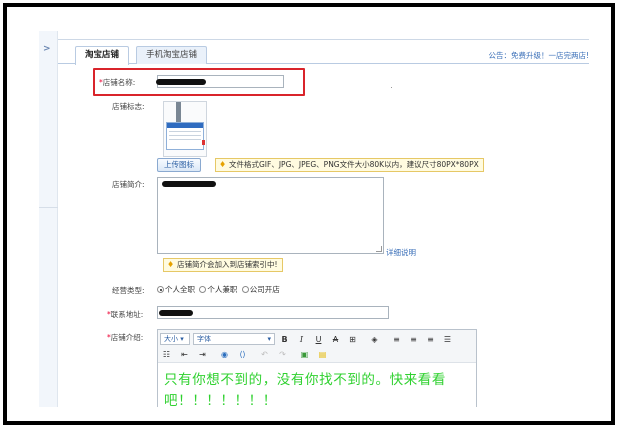  Describe the element at coordinates (270, 215) in the screenshot. I see `shop-intro-textarea` at that location.